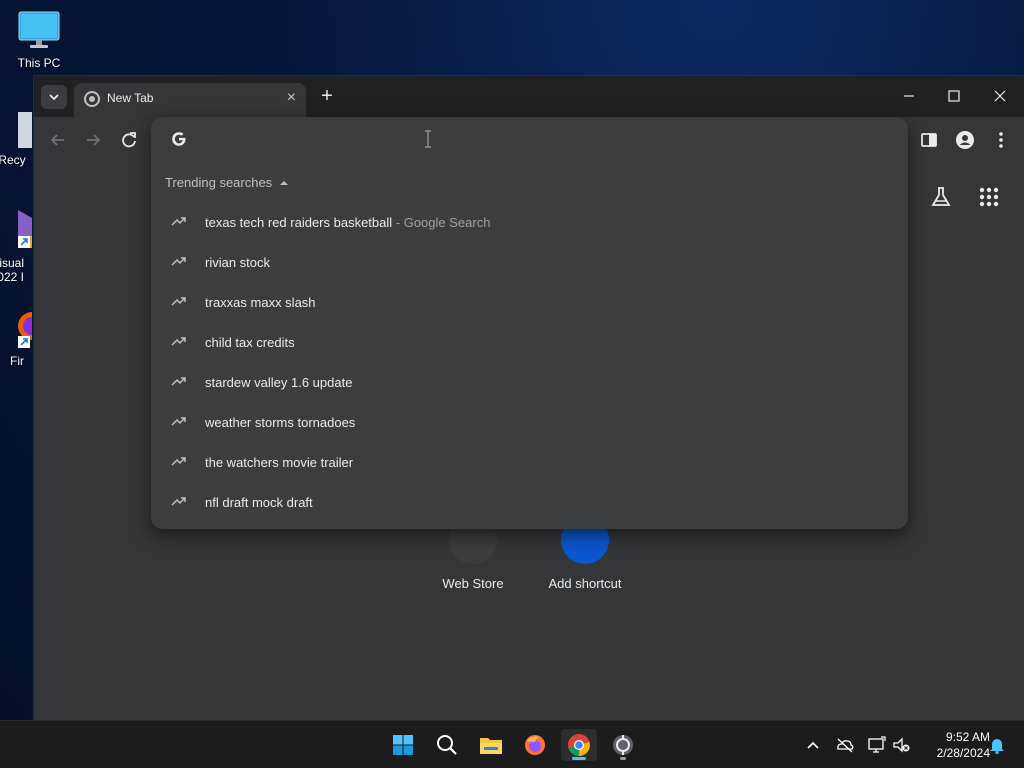  I want to click on network-icon, so click(877, 745).